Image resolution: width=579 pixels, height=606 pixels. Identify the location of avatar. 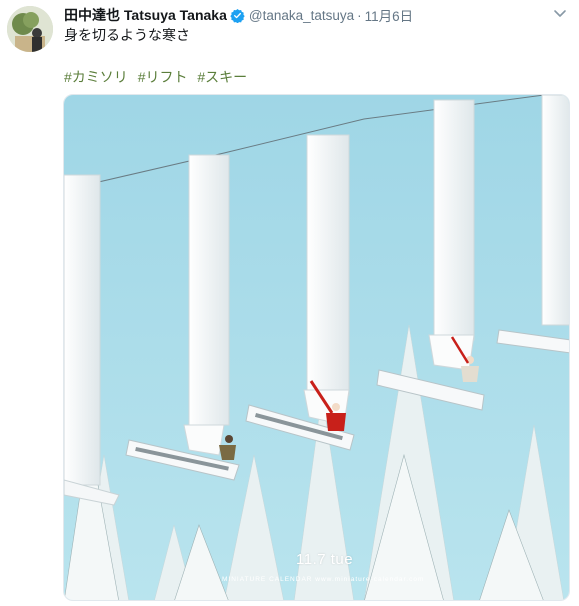
(30, 29).